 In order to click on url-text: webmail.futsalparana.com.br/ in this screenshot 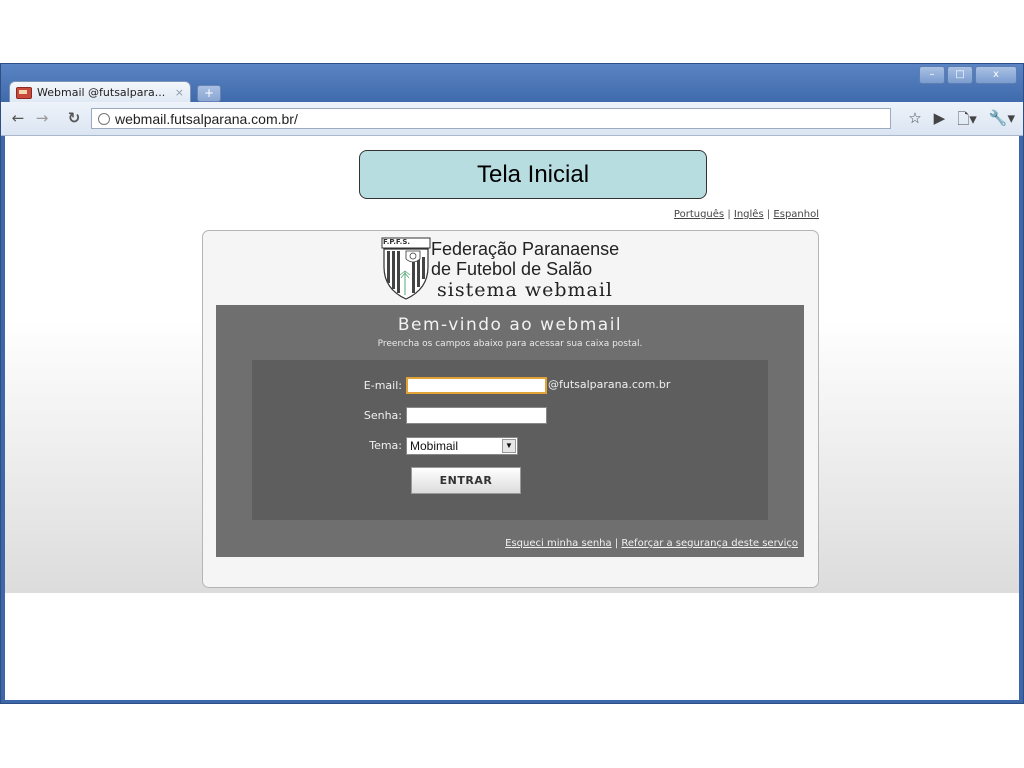, I will do `click(206, 118)`.